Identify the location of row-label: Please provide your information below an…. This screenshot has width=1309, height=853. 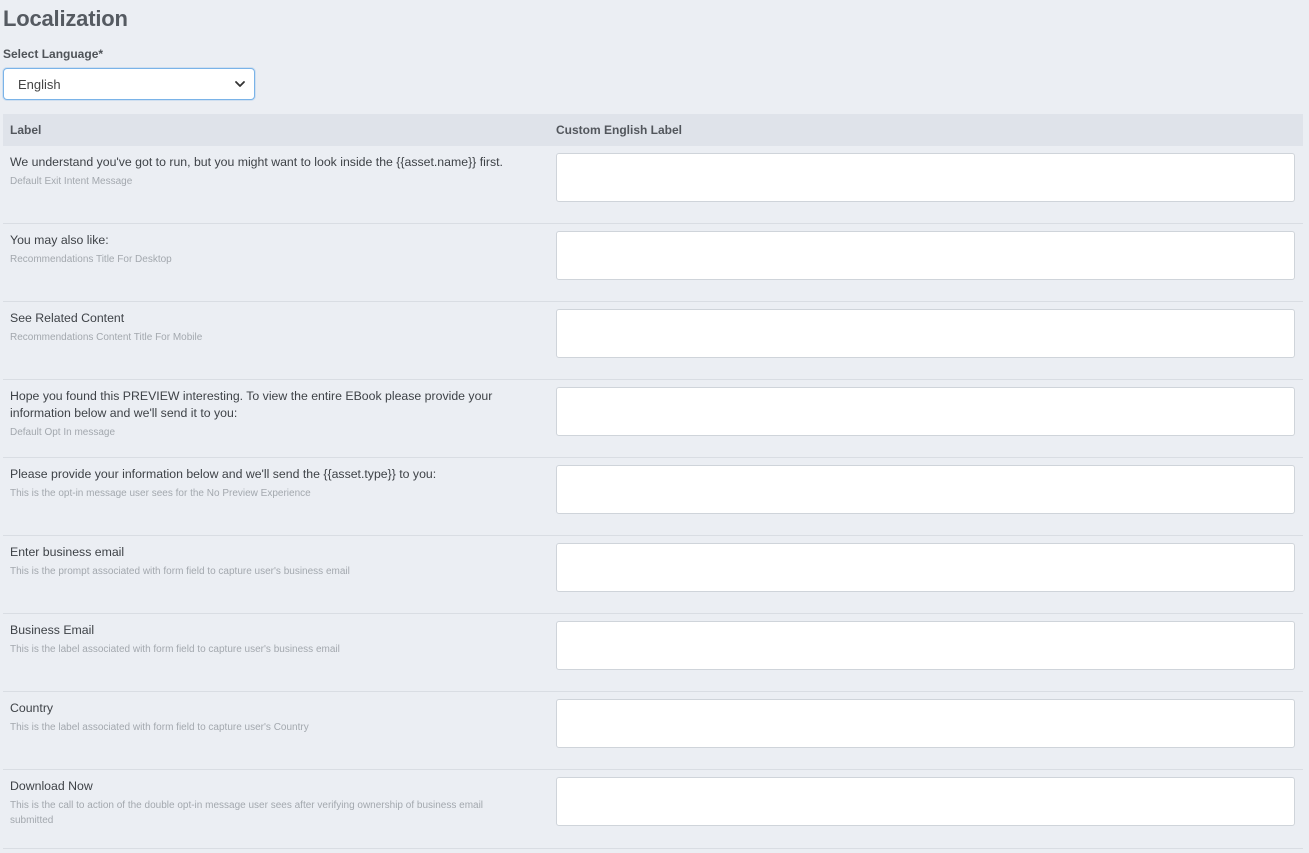
(223, 474).